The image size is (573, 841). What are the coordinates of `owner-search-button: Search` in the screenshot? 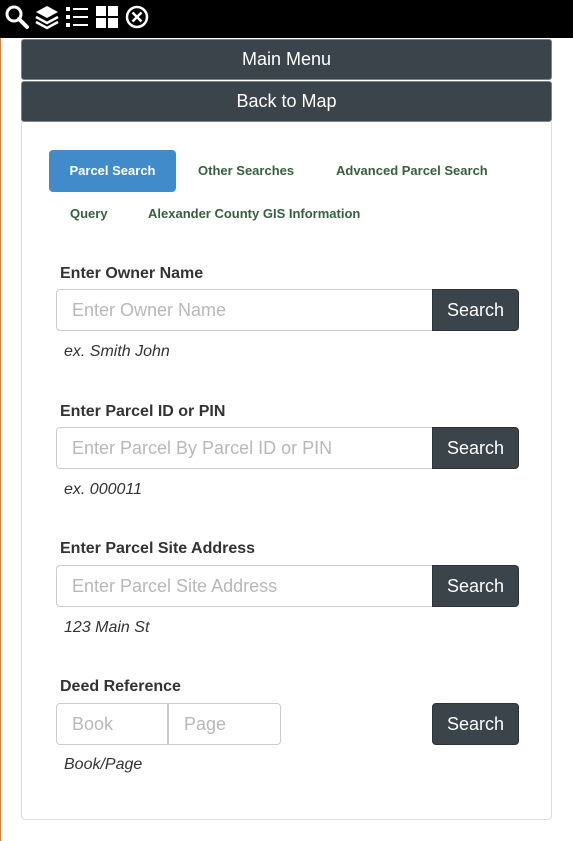 It's located at (475, 310).